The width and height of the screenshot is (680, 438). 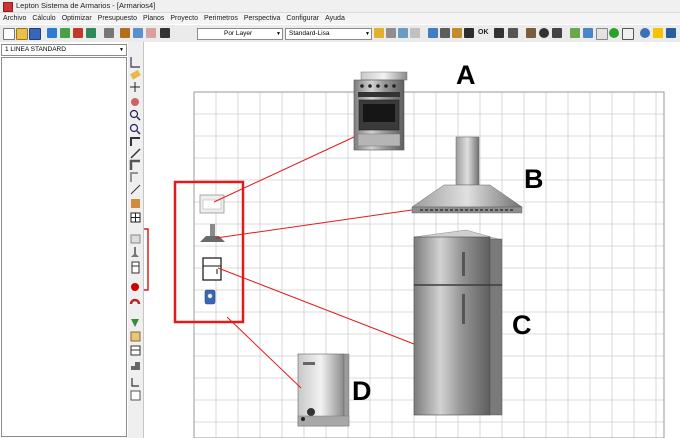 What do you see at coordinates (135, 229) in the screenshot?
I see `vertical-toolbar-icons` at bounding box center [135, 229].